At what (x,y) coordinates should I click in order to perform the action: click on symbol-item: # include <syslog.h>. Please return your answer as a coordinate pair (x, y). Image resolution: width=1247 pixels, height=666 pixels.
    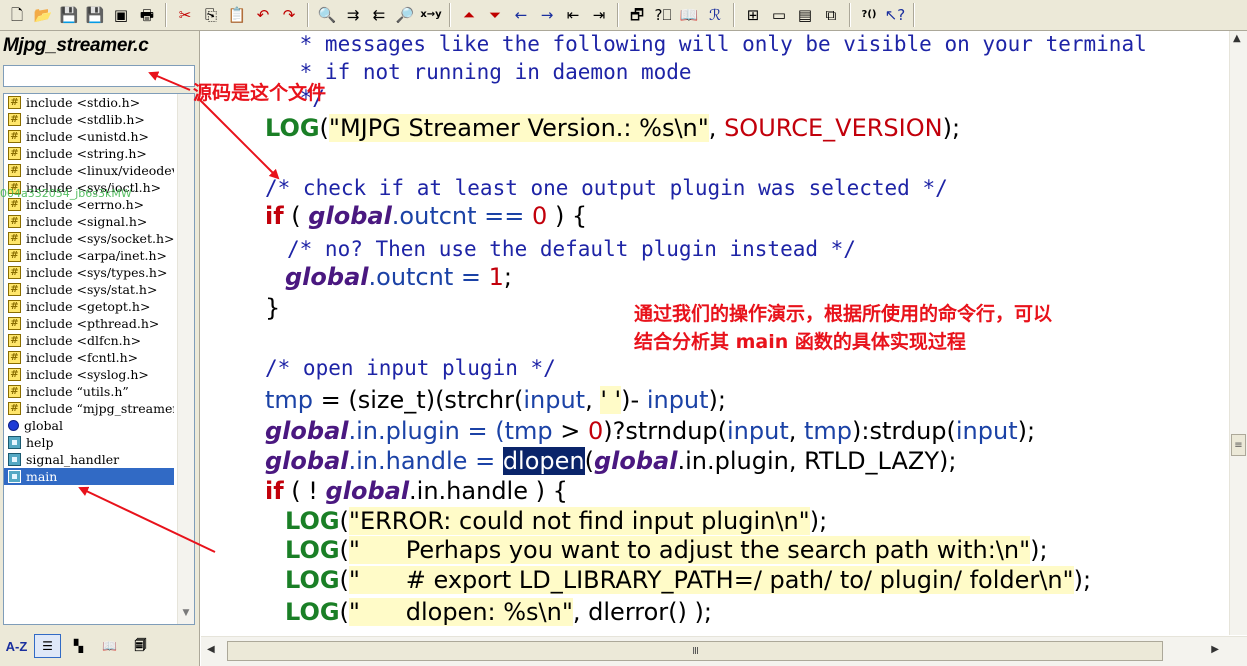
    Looking at the image, I should click on (89, 374).